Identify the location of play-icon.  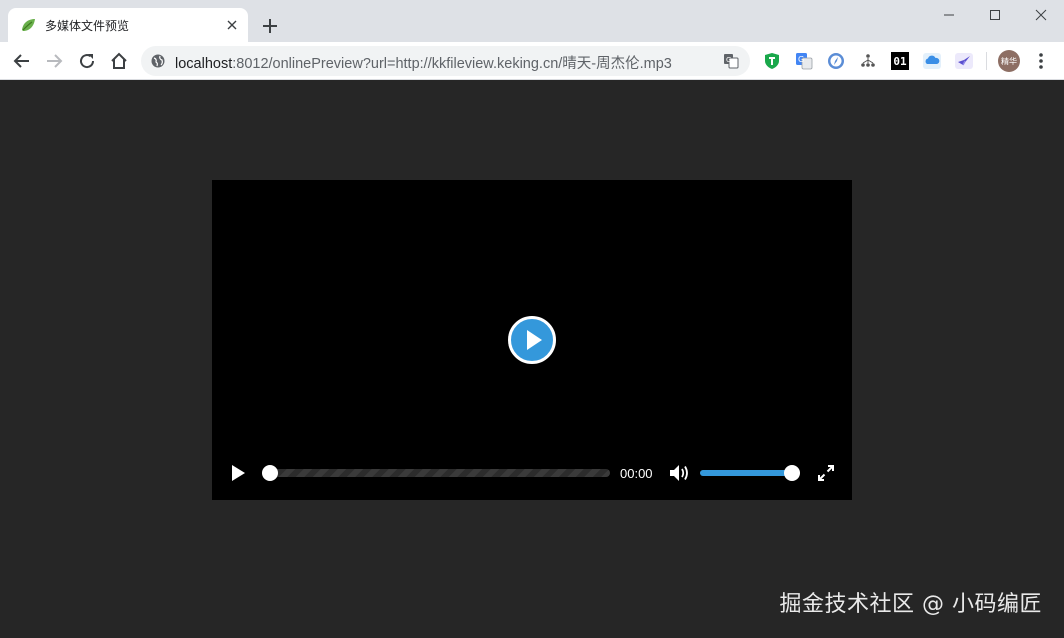
(238, 473).